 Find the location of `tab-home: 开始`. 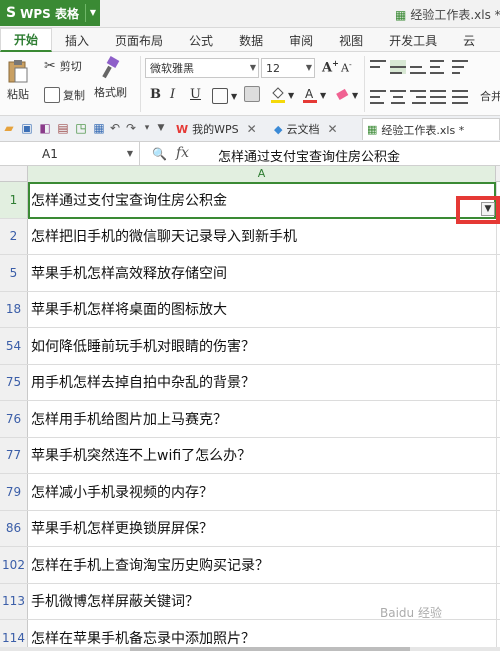

tab-home: 开始 is located at coordinates (26, 40).